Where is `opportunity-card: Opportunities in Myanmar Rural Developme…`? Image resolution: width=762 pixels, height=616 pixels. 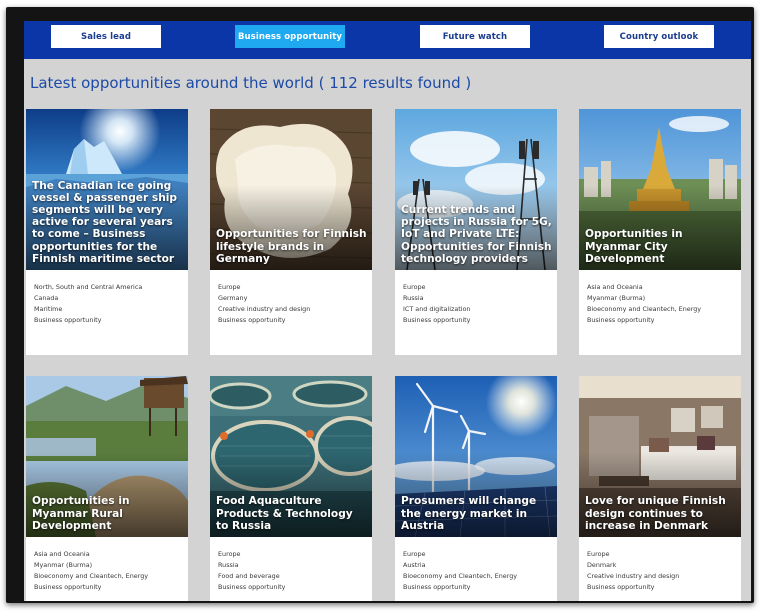
opportunity-card: Opportunities in Myanmar Rural Developme… is located at coordinates (107, 488).